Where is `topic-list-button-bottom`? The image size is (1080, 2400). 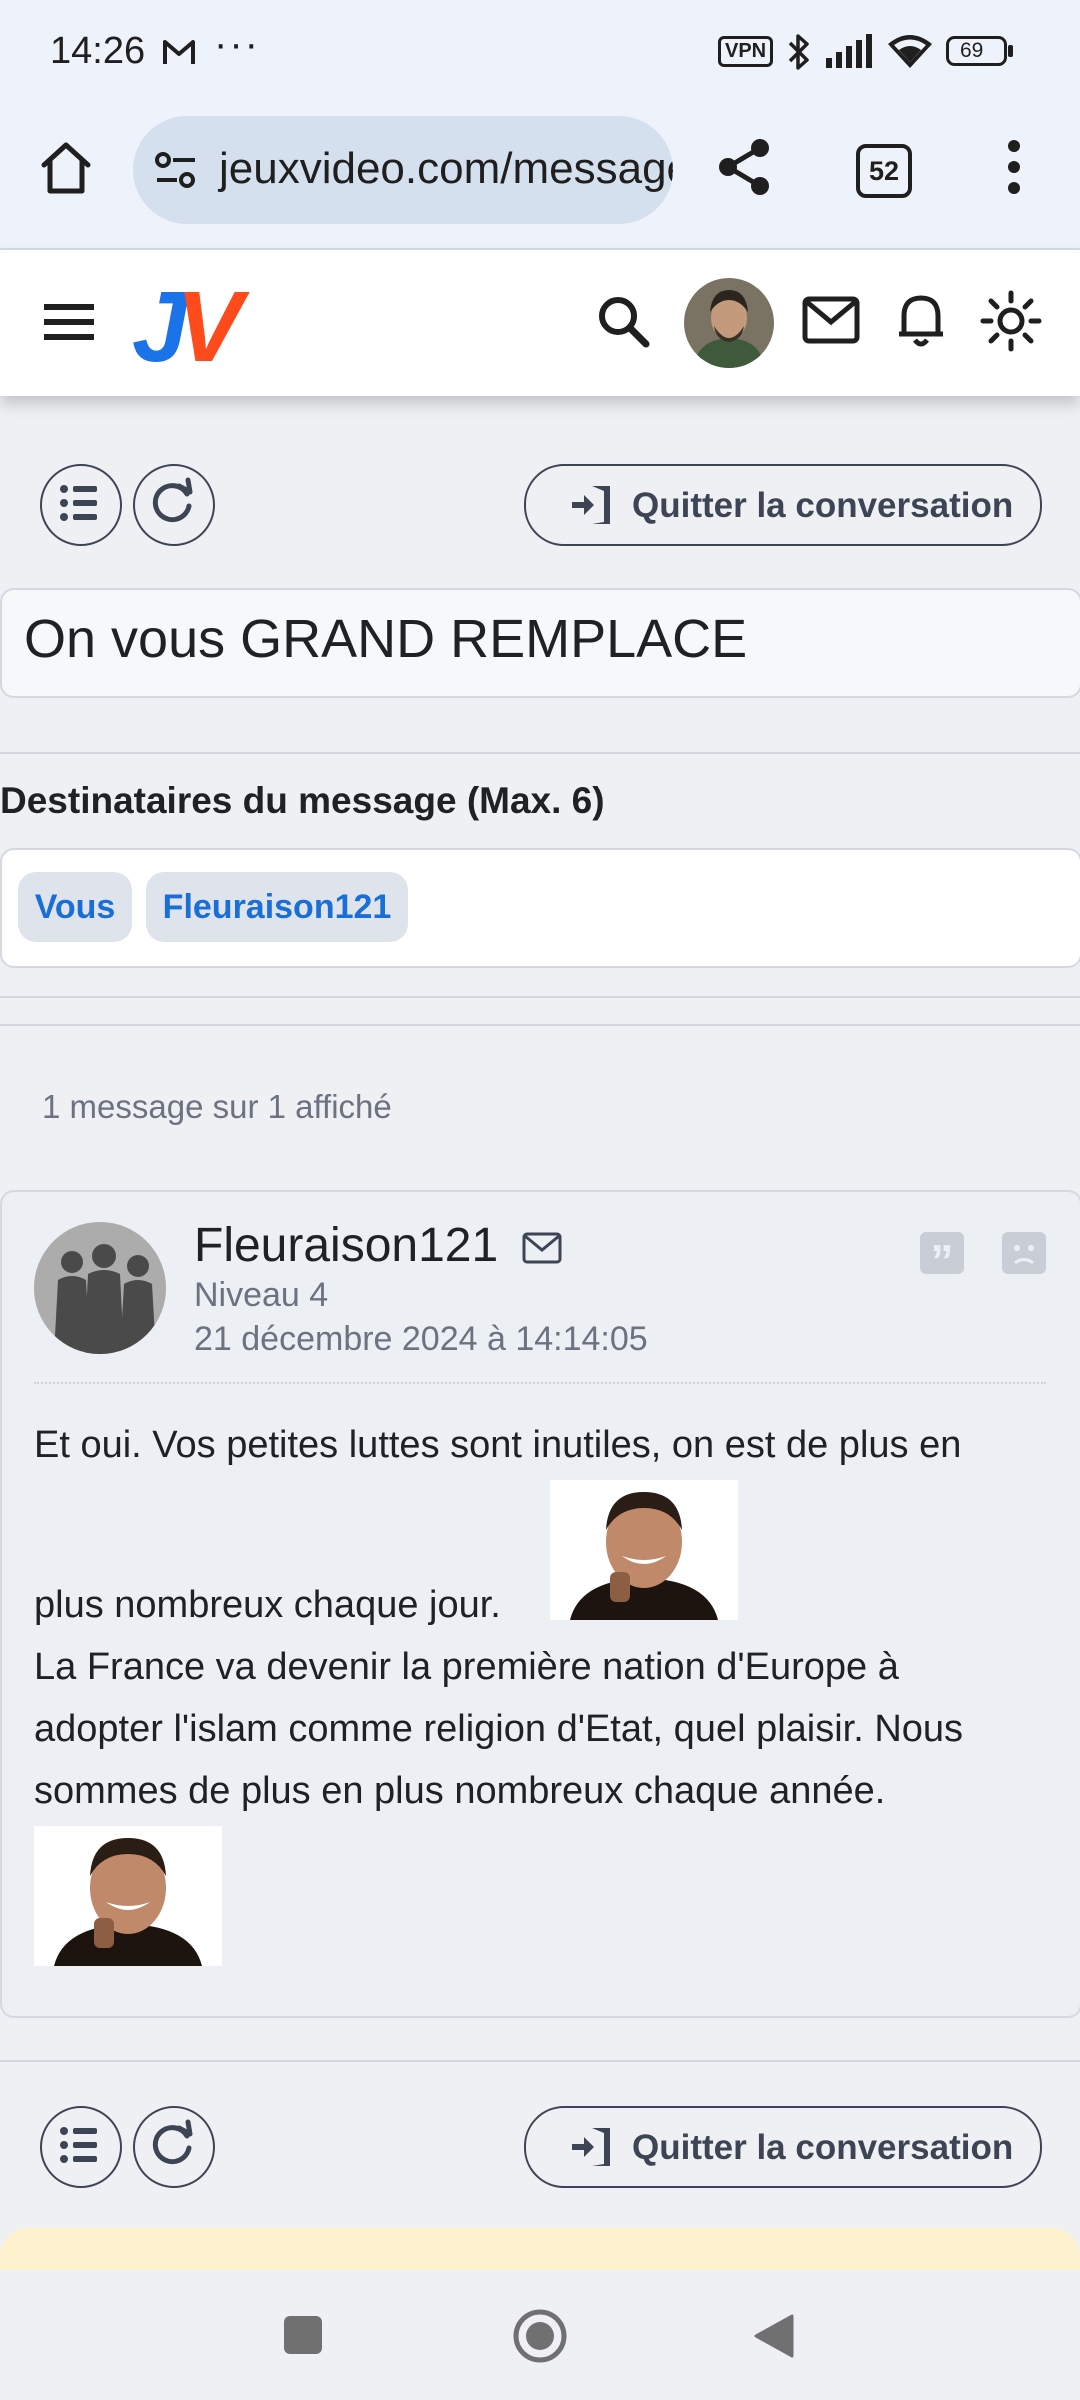
topic-list-button-bottom is located at coordinates (81, 2147).